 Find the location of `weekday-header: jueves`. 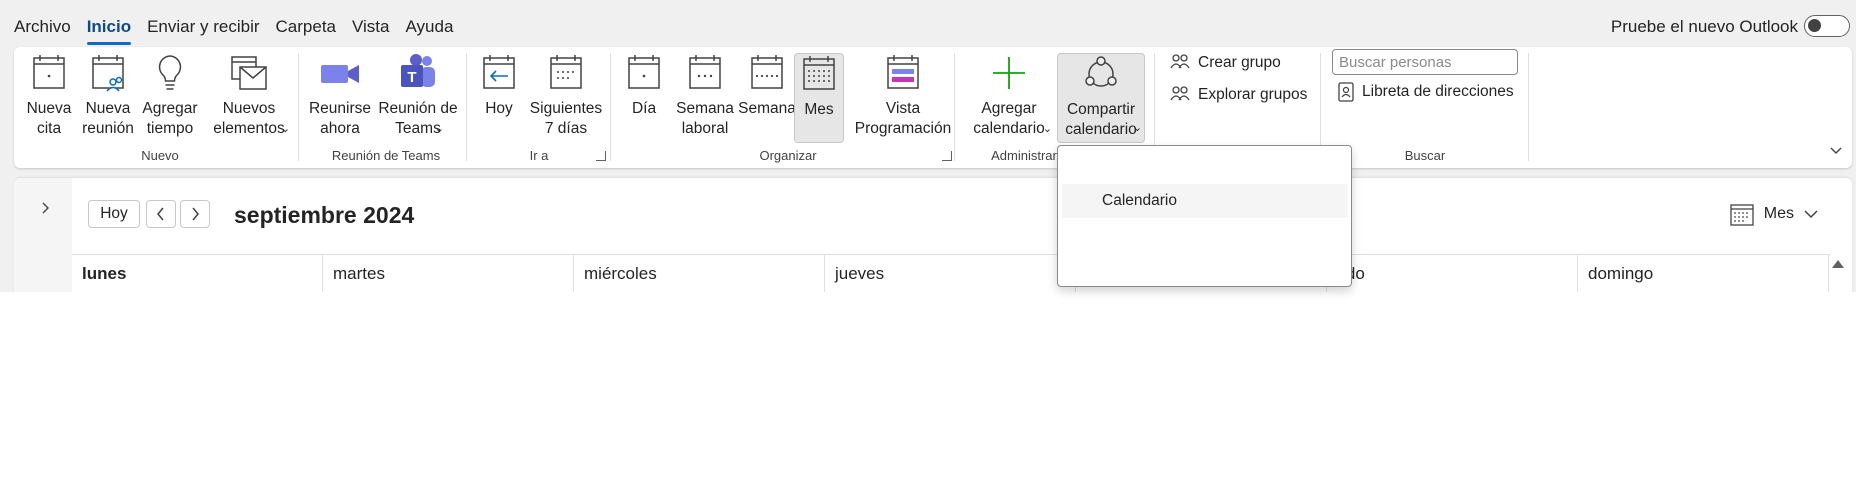

weekday-header: jueves is located at coordinates (950, 274).